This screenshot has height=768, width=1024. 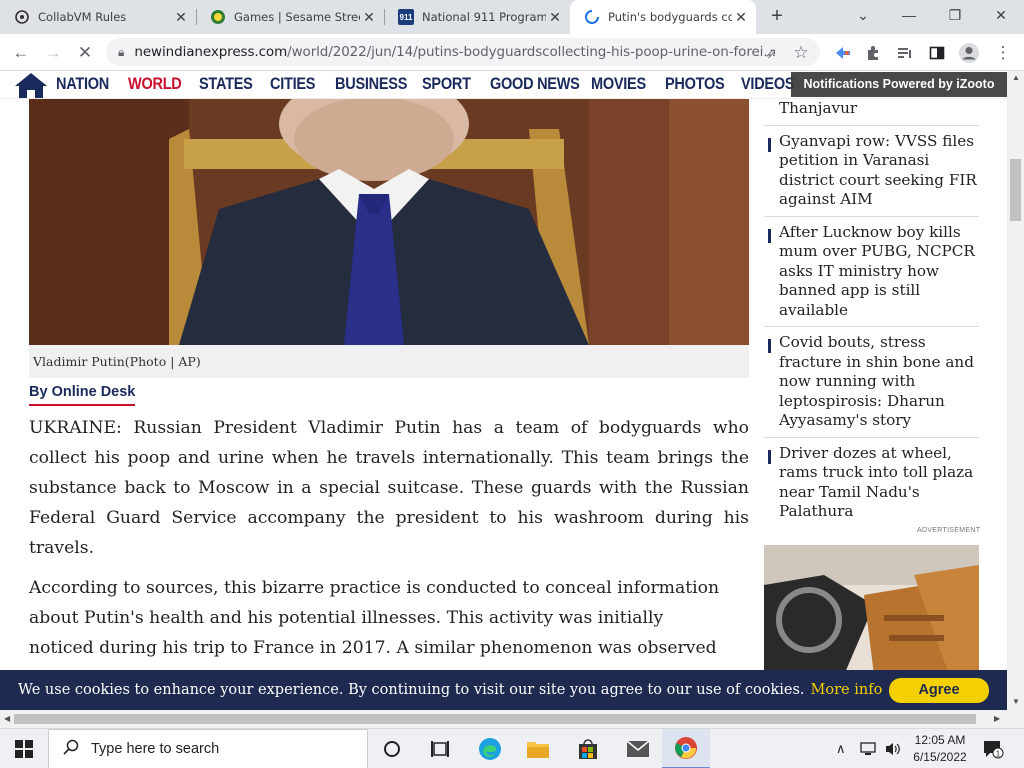 I want to click on clock-date: 6/15/2022, so click(x=940, y=757).